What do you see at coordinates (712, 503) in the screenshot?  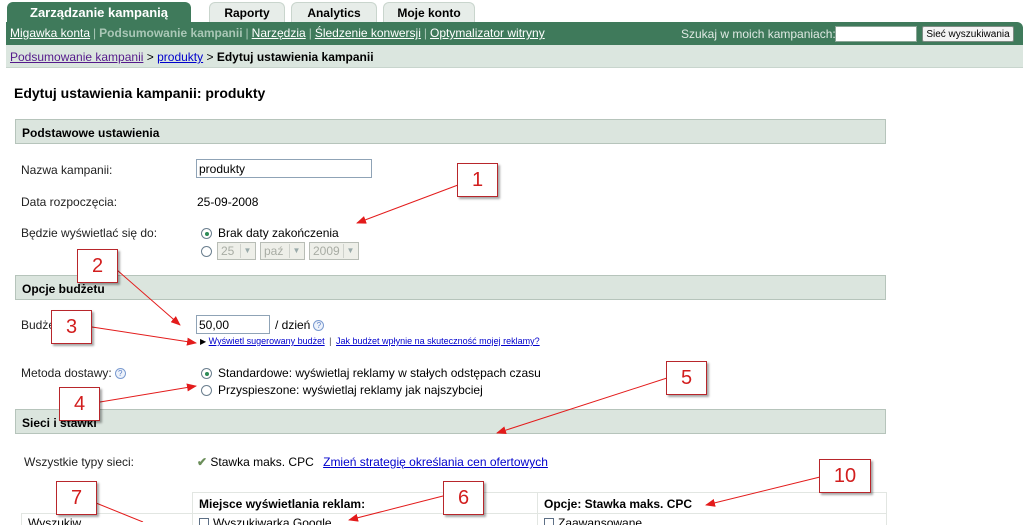 I see `column-header-bid-options: Opcje: Stawka maks. CPC` at bounding box center [712, 503].